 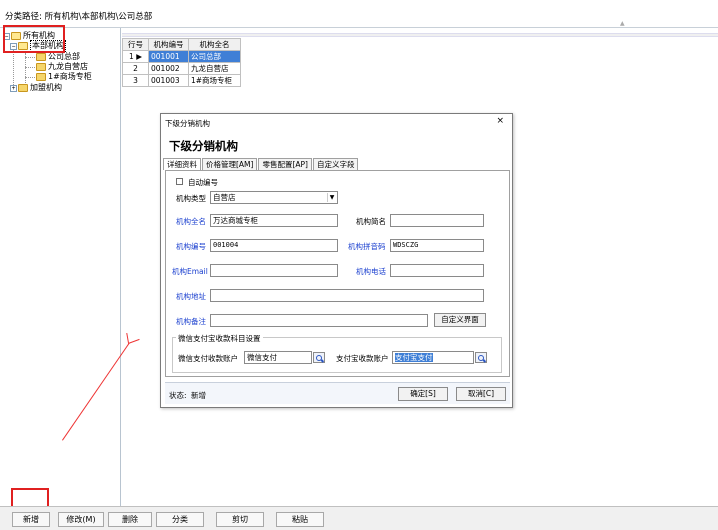 I want to click on tree-node-mall-counter: 1#商场专柜, so click(x=64, y=77).